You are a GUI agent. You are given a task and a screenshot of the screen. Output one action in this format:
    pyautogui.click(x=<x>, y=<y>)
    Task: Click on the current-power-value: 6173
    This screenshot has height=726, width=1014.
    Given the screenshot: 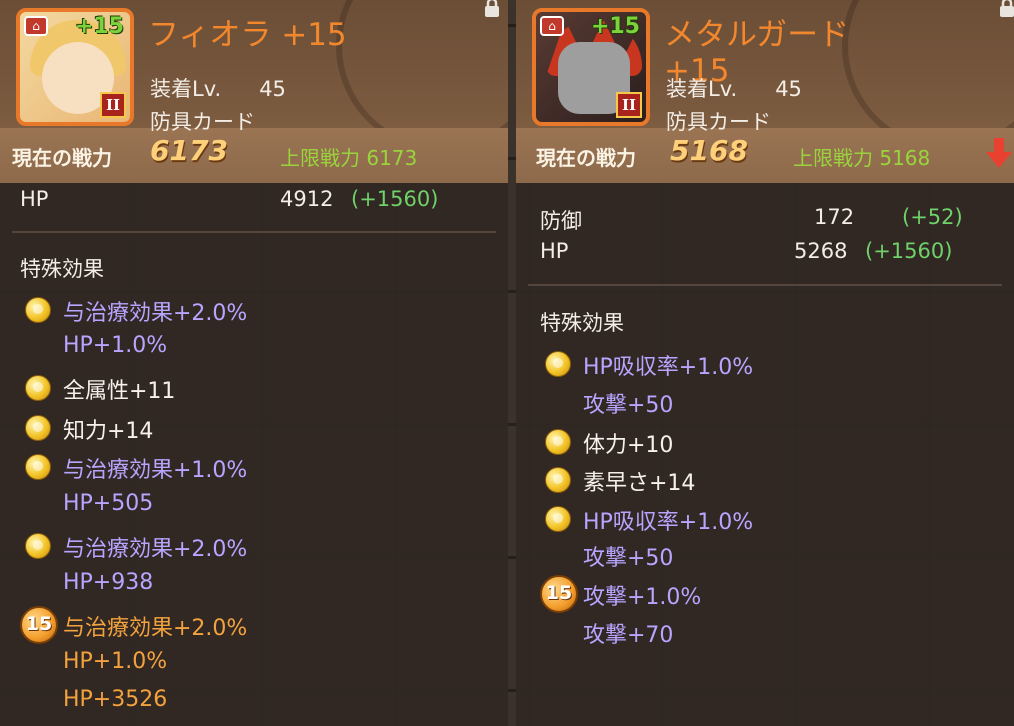 What is the action you would take?
    pyautogui.click(x=189, y=150)
    